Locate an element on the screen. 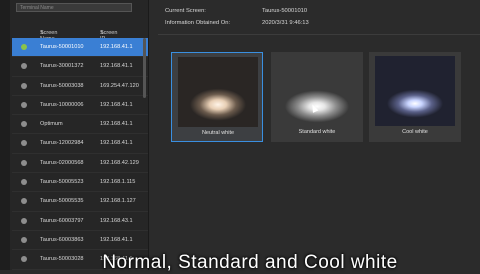  preset-standard-white: Standard white is located at coordinates (317, 97).